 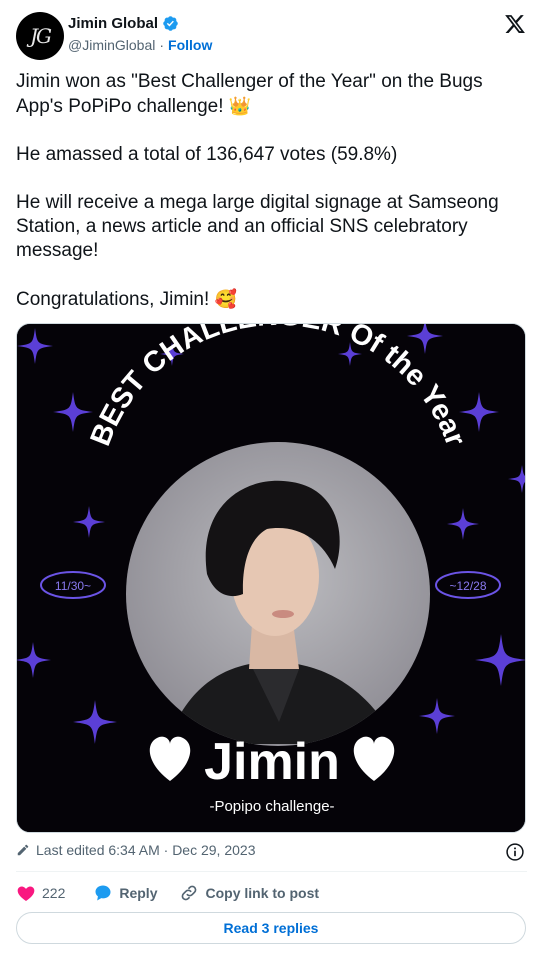 I want to click on poster-subtitle: -Popipo challenge-, so click(x=271, y=806).